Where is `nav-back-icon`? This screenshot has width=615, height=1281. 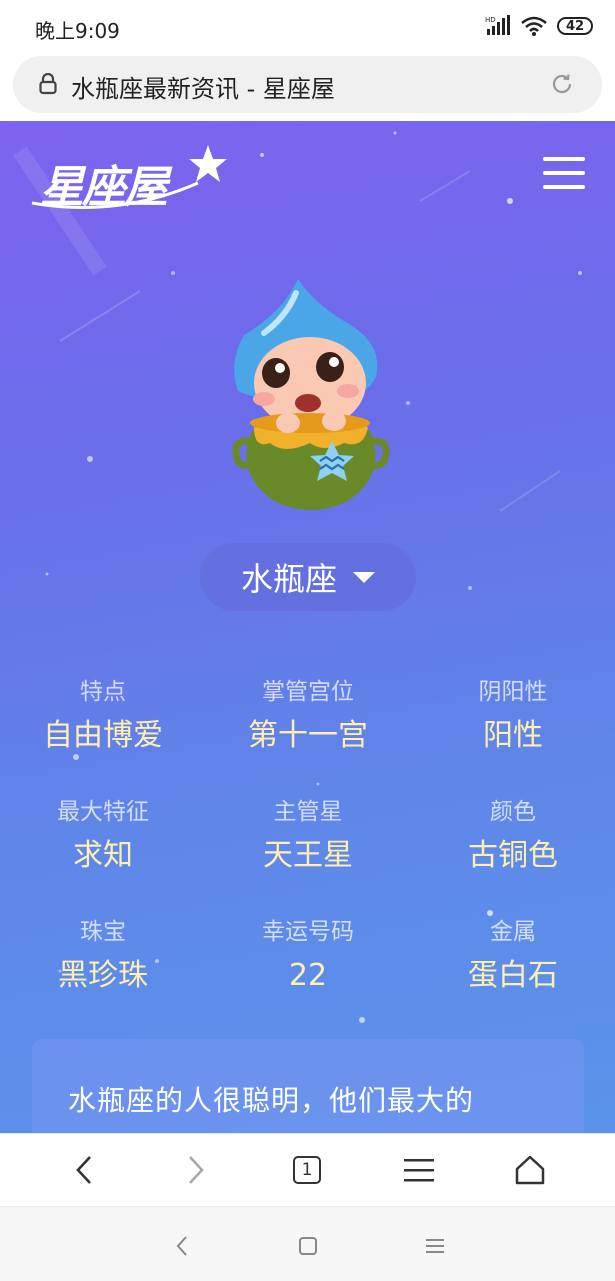 nav-back-icon is located at coordinates (181, 1246).